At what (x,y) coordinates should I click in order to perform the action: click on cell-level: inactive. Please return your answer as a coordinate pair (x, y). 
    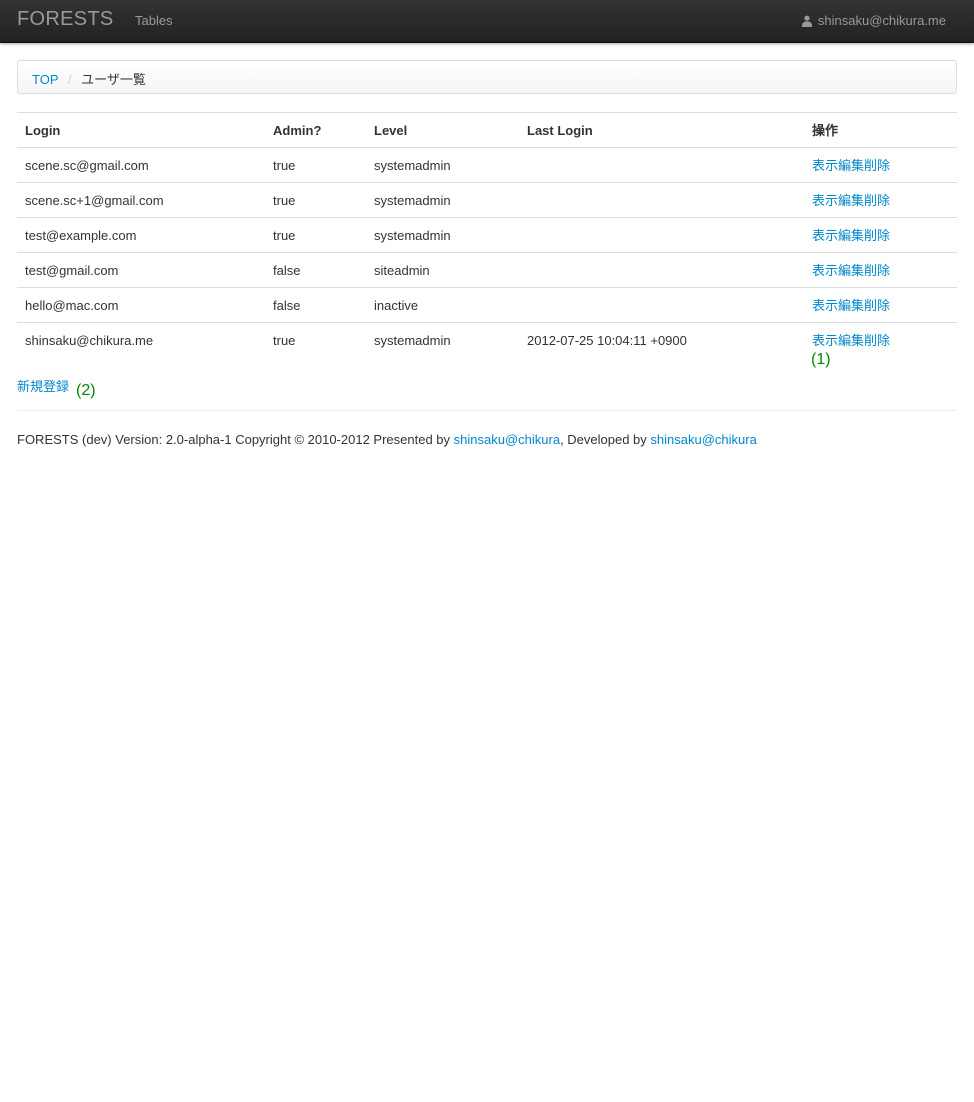
    Looking at the image, I should click on (442, 305).